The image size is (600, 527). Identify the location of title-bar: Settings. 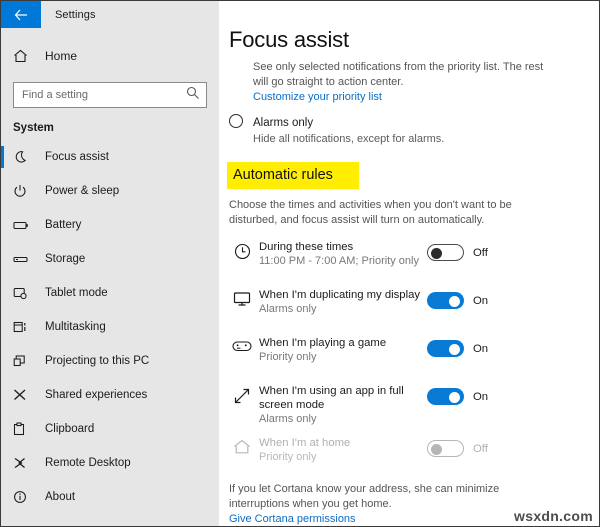
(110, 14).